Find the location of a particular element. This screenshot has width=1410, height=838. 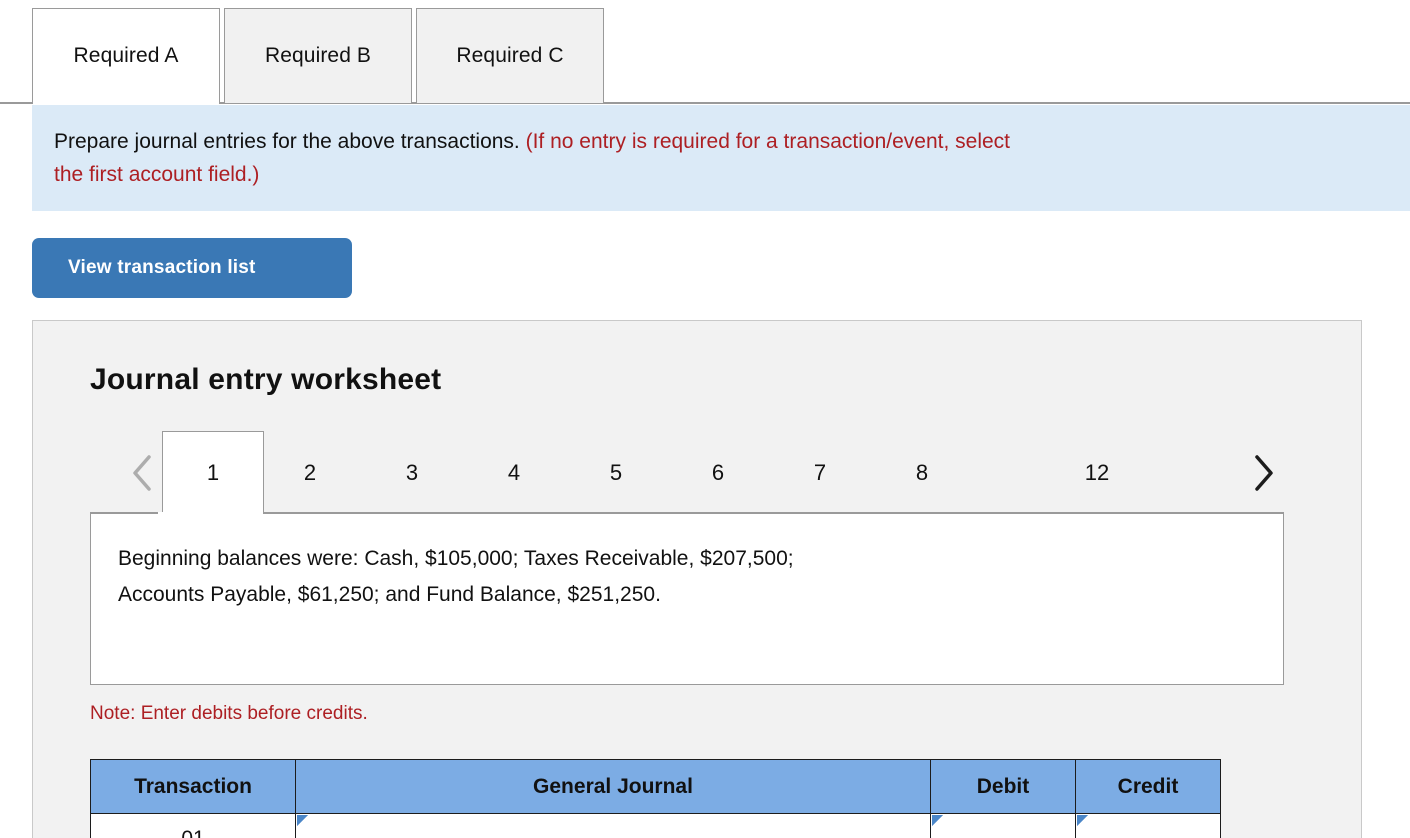

active-number-tab-connector is located at coordinates (208, 513).